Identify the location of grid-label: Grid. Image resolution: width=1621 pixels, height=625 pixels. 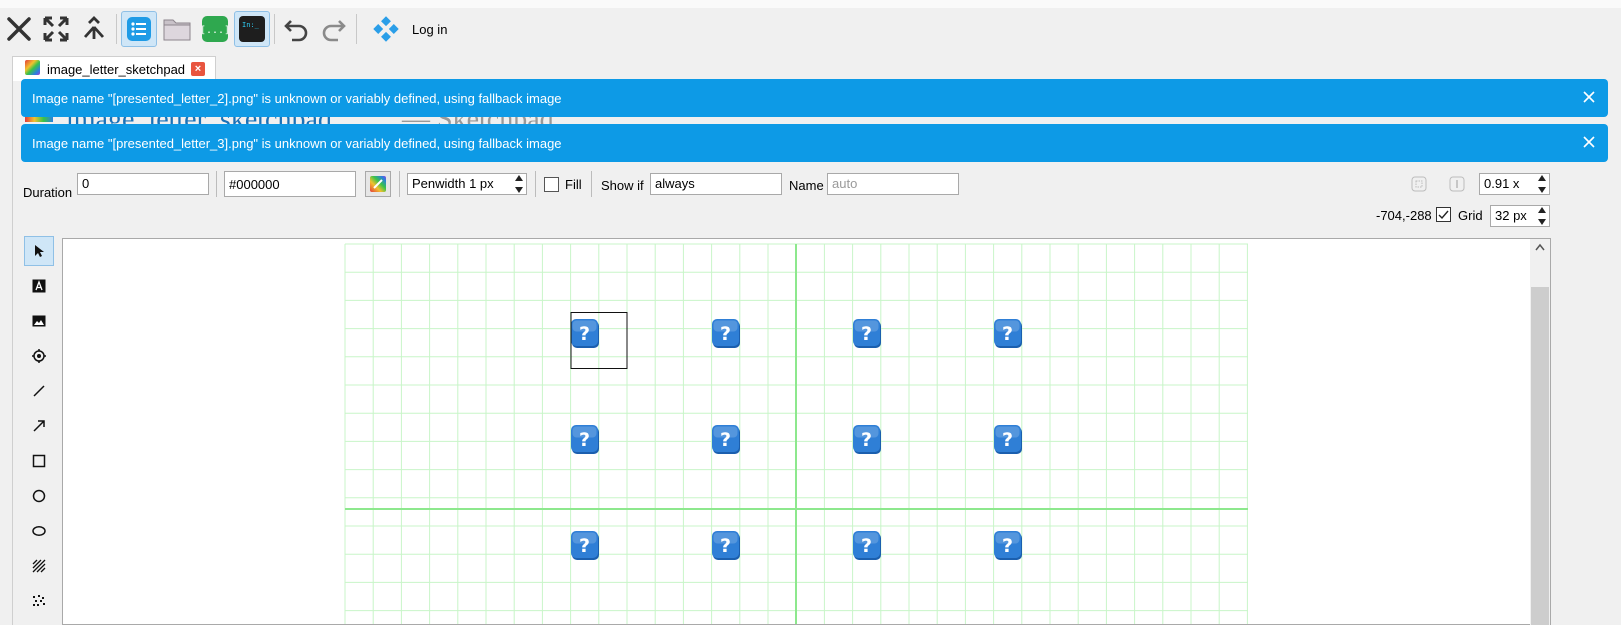
(1470, 215).